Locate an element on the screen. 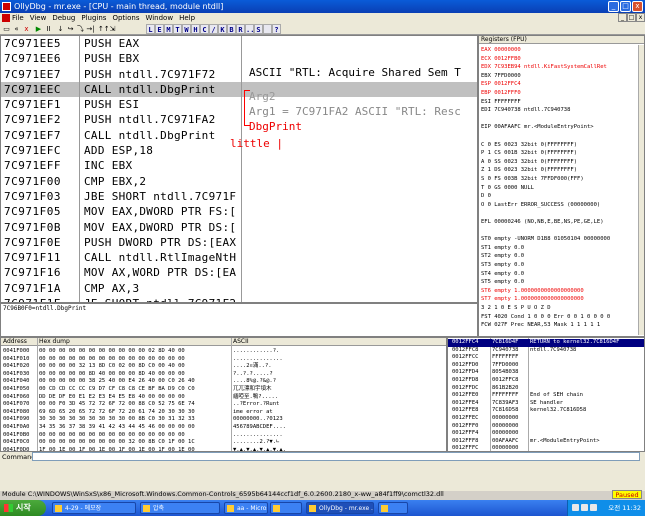 This screenshot has height=516, width=645. disassembly-row: 7C971EE7 PUSH ntdll.7C971F72 is located at coordinates (121, 74).